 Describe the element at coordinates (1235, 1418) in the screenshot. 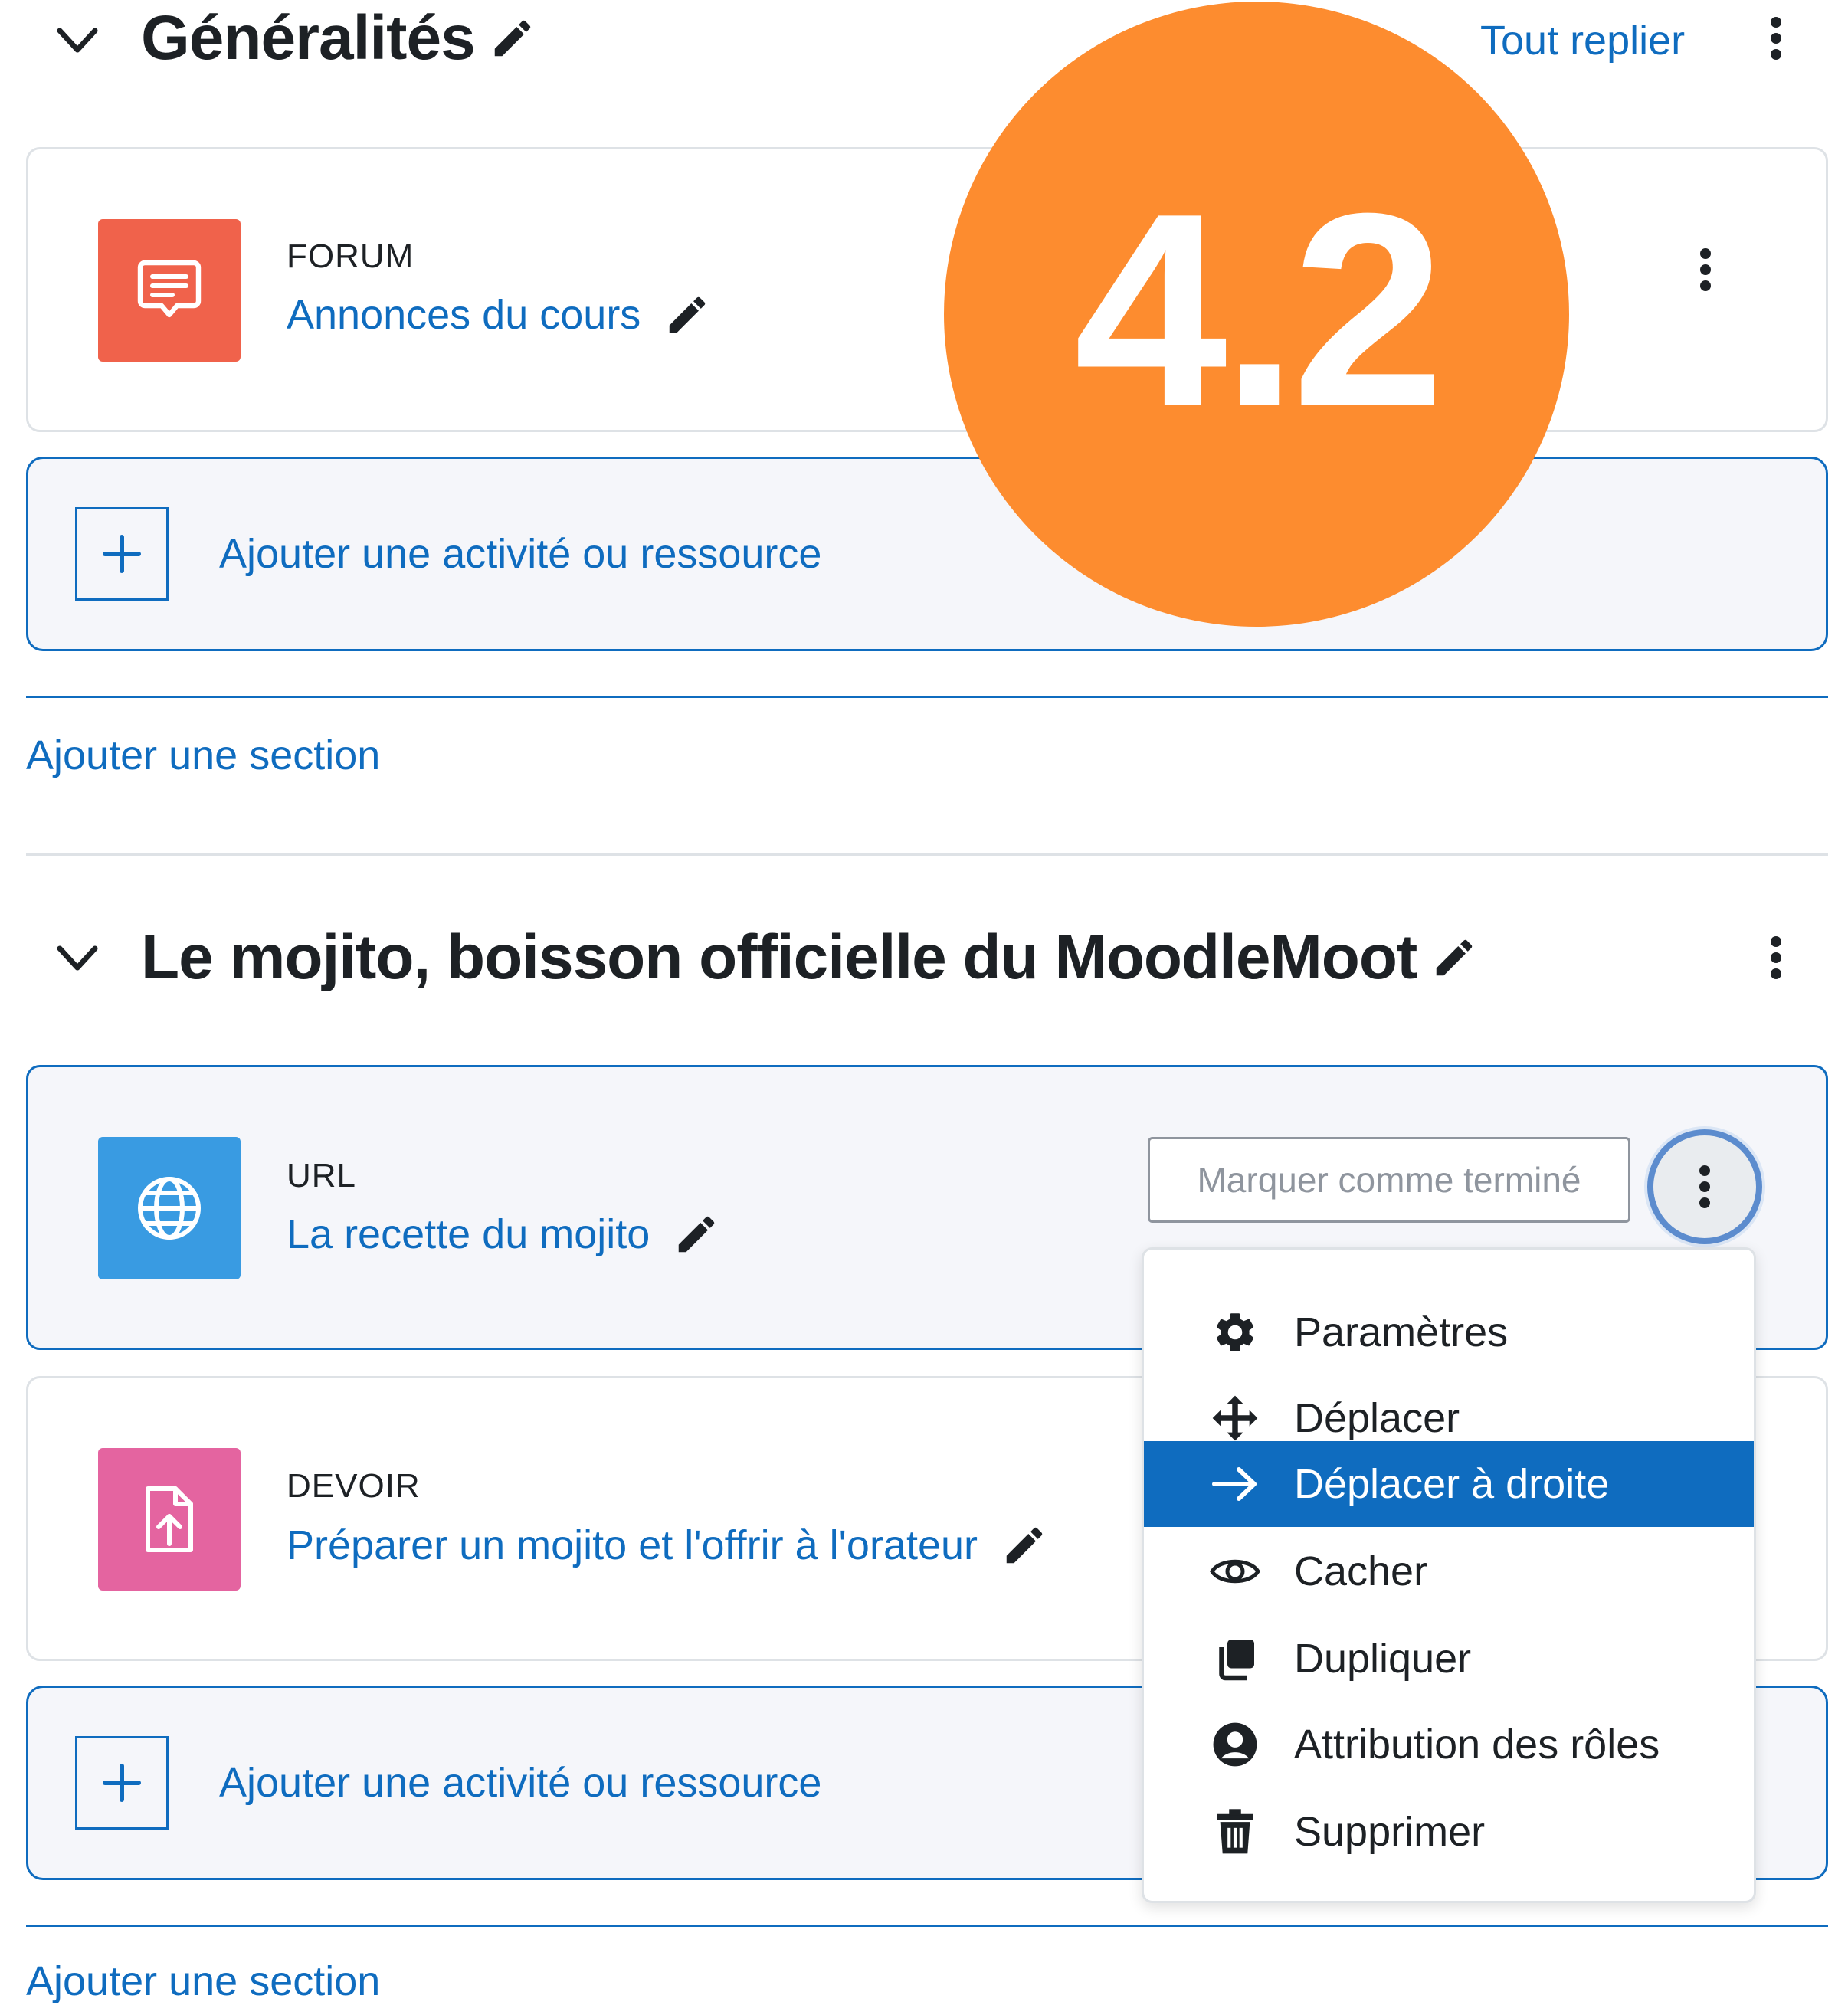

I see `move-icon` at that location.